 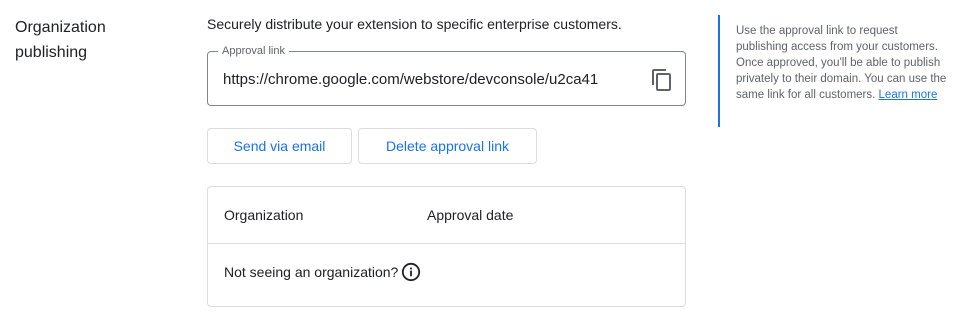 What do you see at coordinates (470, 215) in the screenshot?
I see `column-header-approval-date: Approval date` at bounding box center [470, 215].